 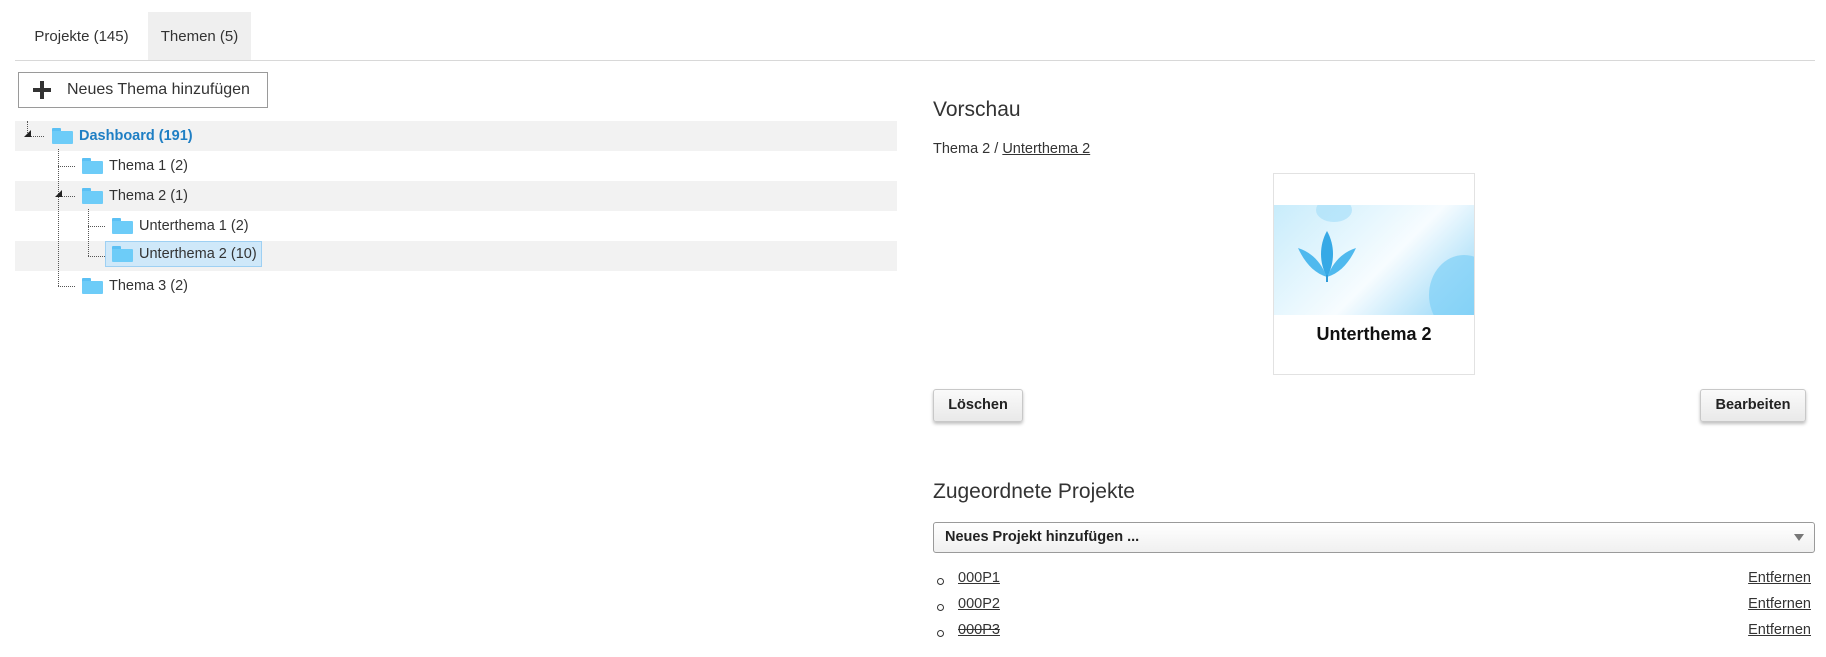 What do you see at coordinates (1374, 609) in the screenshot?
I see `list-item: 000P2 Entfernen` at bounding box center [1374, 609].